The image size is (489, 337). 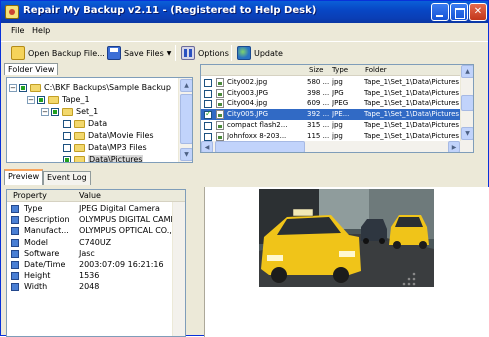 I want to click on property-row: Height 1536, so click(x=96, y=275).